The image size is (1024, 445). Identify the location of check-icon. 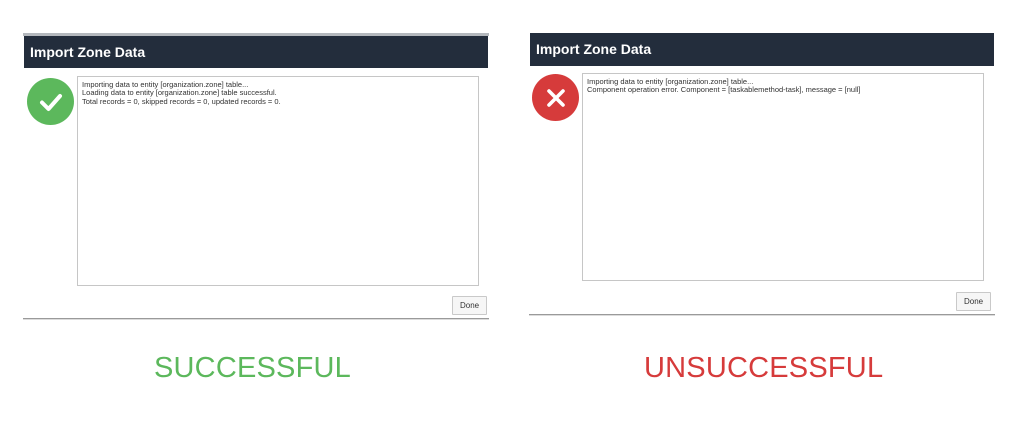
(50, 102).